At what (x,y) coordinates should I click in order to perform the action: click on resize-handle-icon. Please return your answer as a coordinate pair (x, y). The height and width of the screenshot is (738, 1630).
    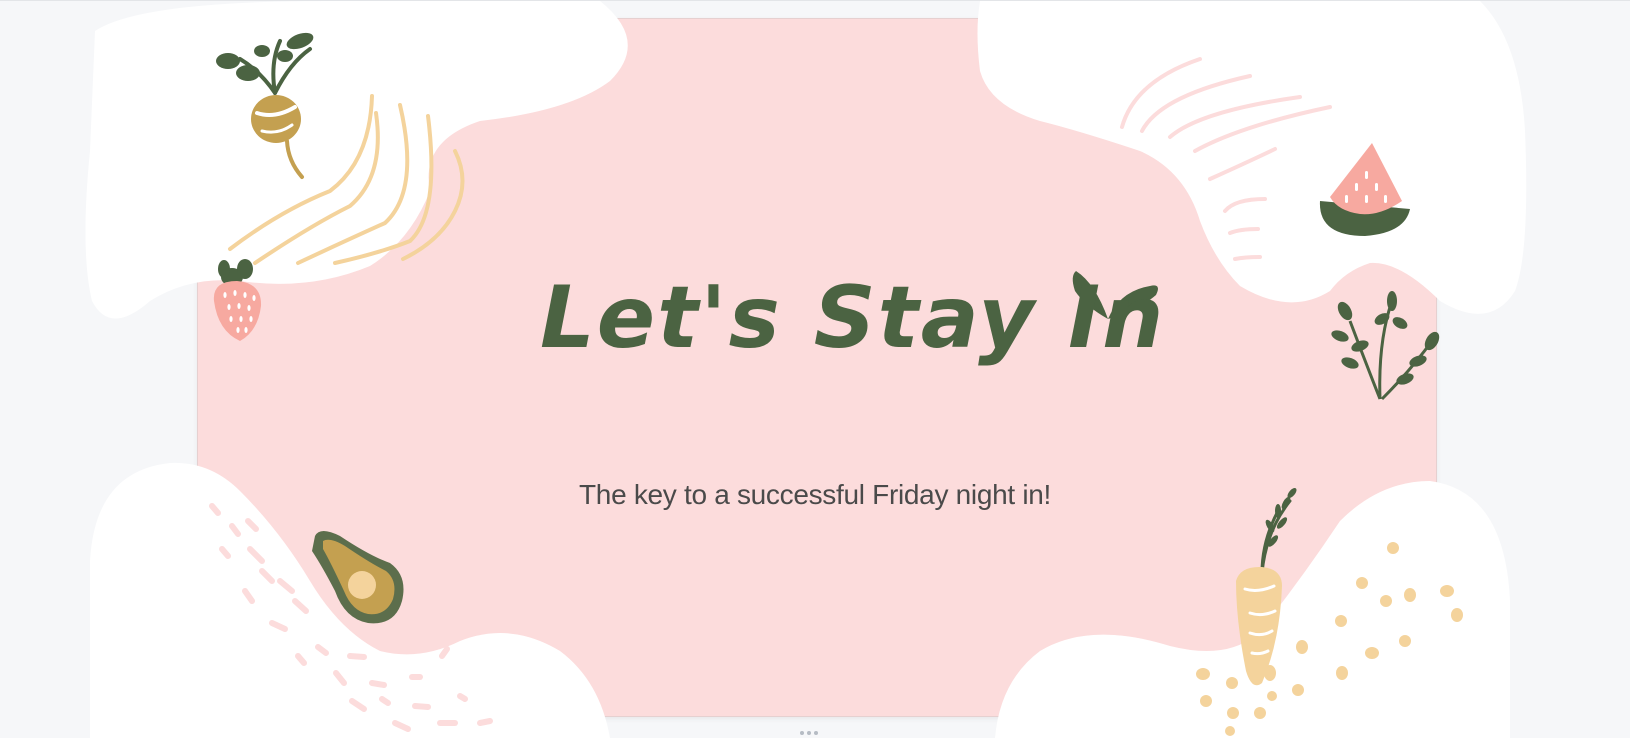
    Looking at the image, I should click on (809, 734).